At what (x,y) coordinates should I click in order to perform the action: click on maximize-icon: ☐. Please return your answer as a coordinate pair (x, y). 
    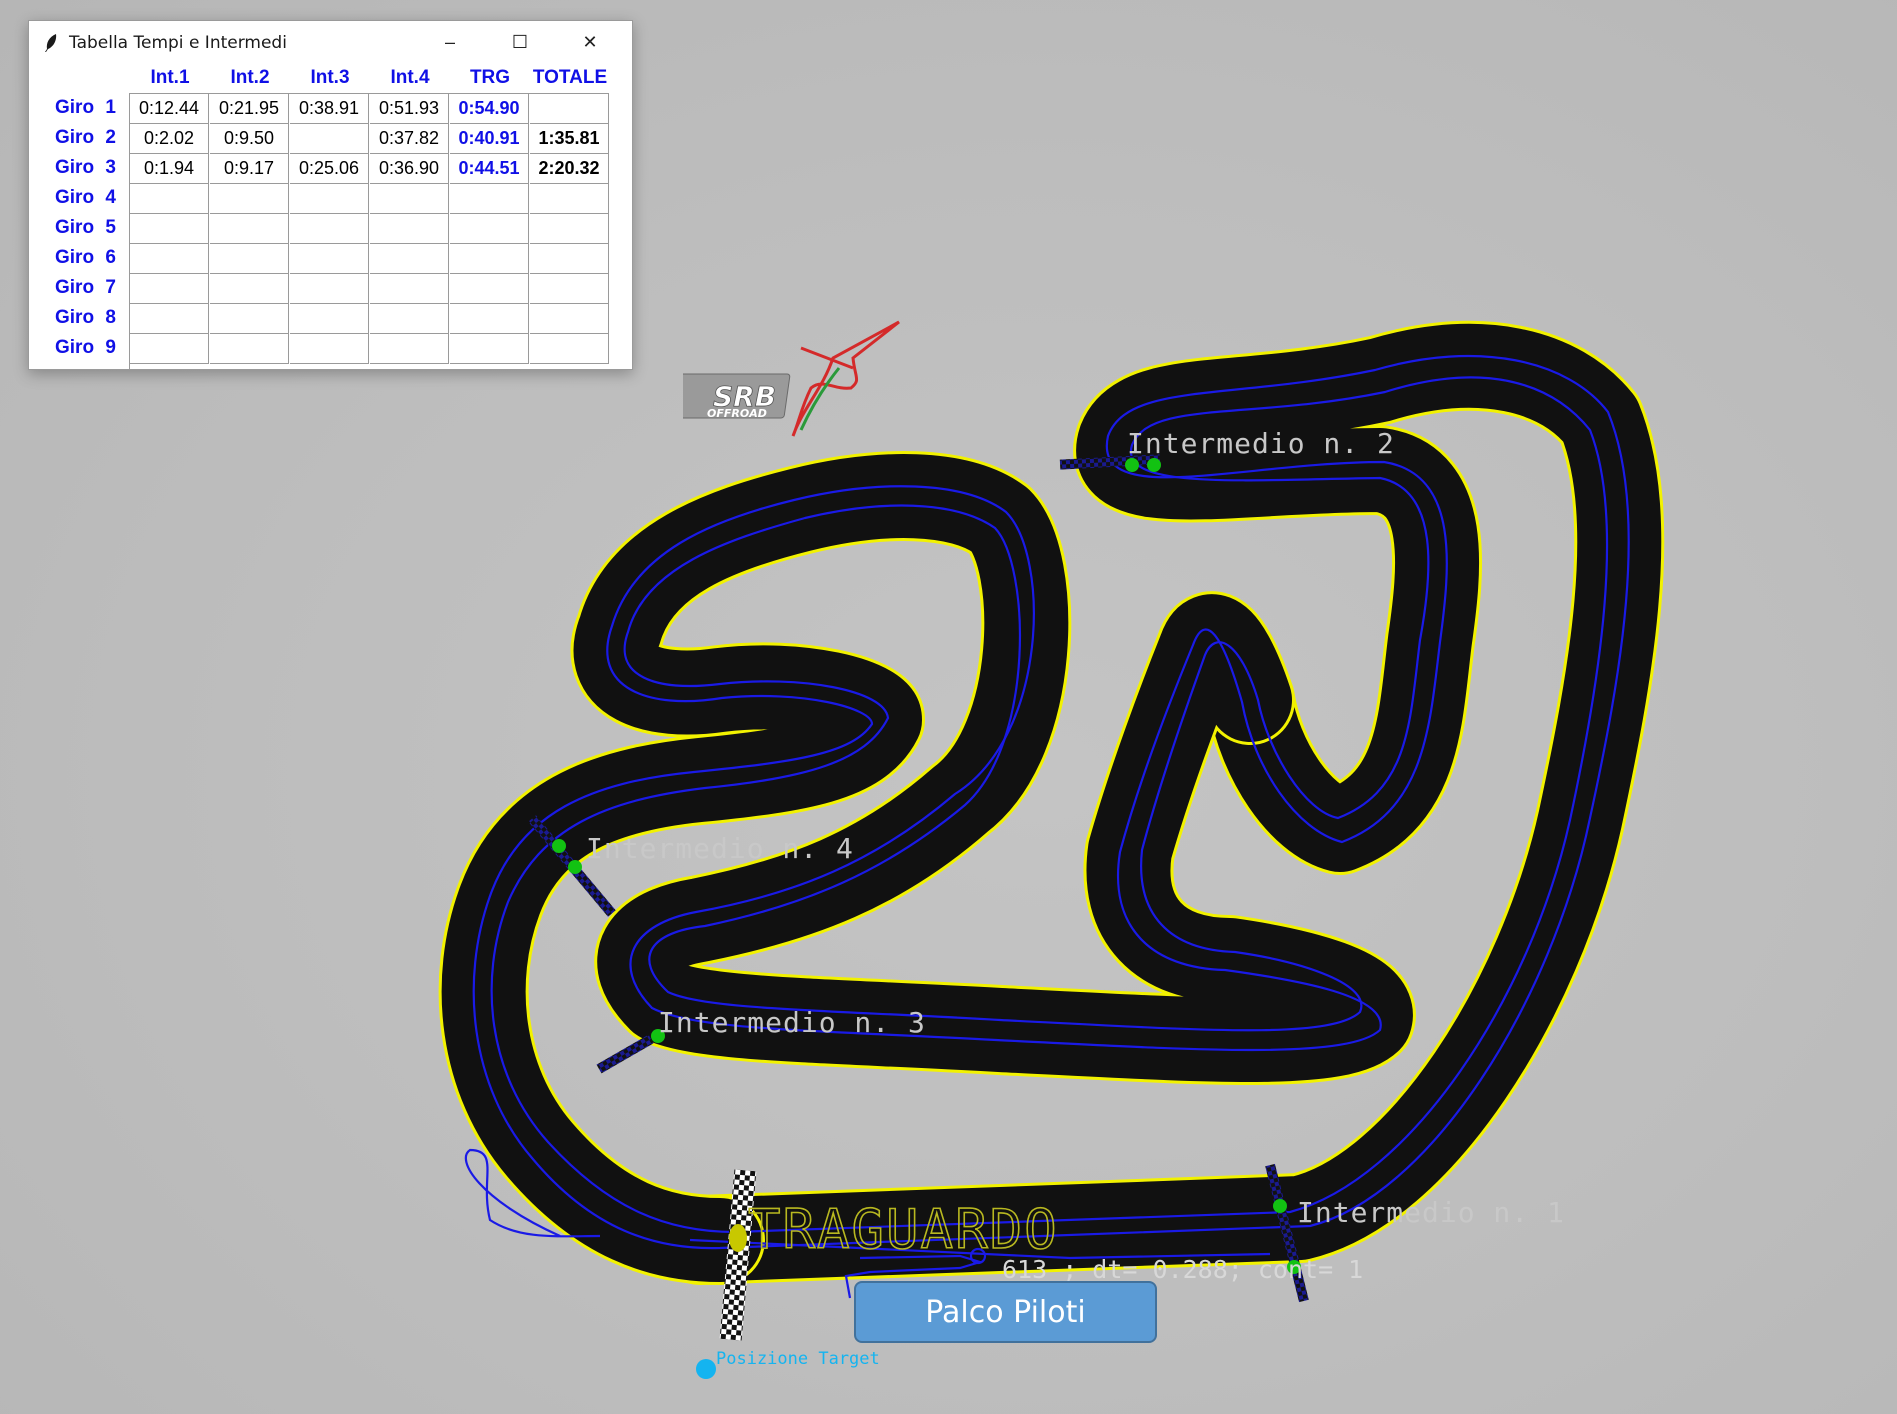
    Looking at the image, I should click on (520, 41).